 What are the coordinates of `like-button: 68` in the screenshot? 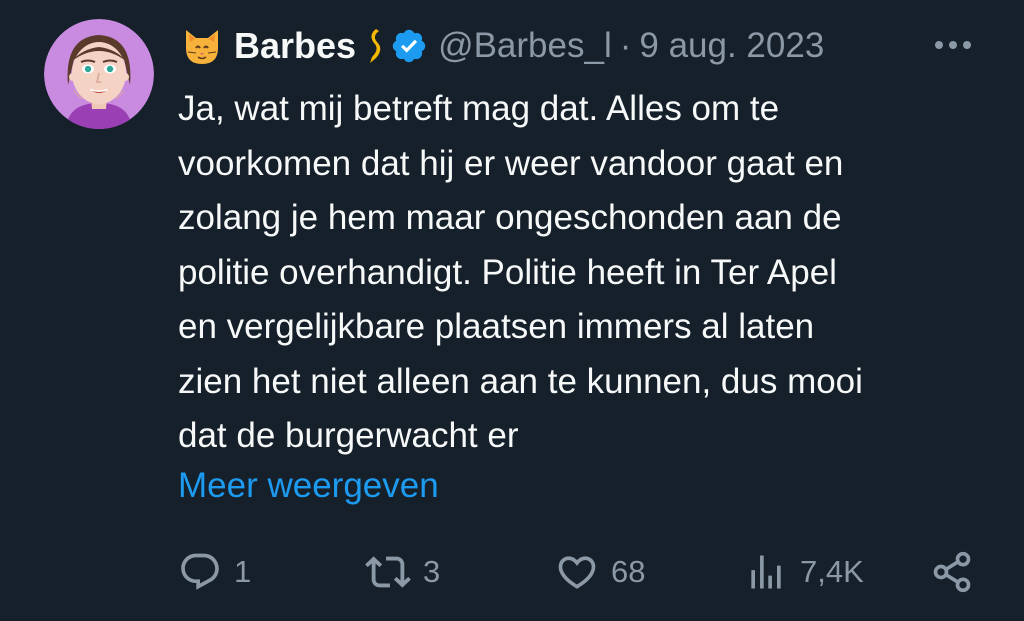 It's located at (600, 572).